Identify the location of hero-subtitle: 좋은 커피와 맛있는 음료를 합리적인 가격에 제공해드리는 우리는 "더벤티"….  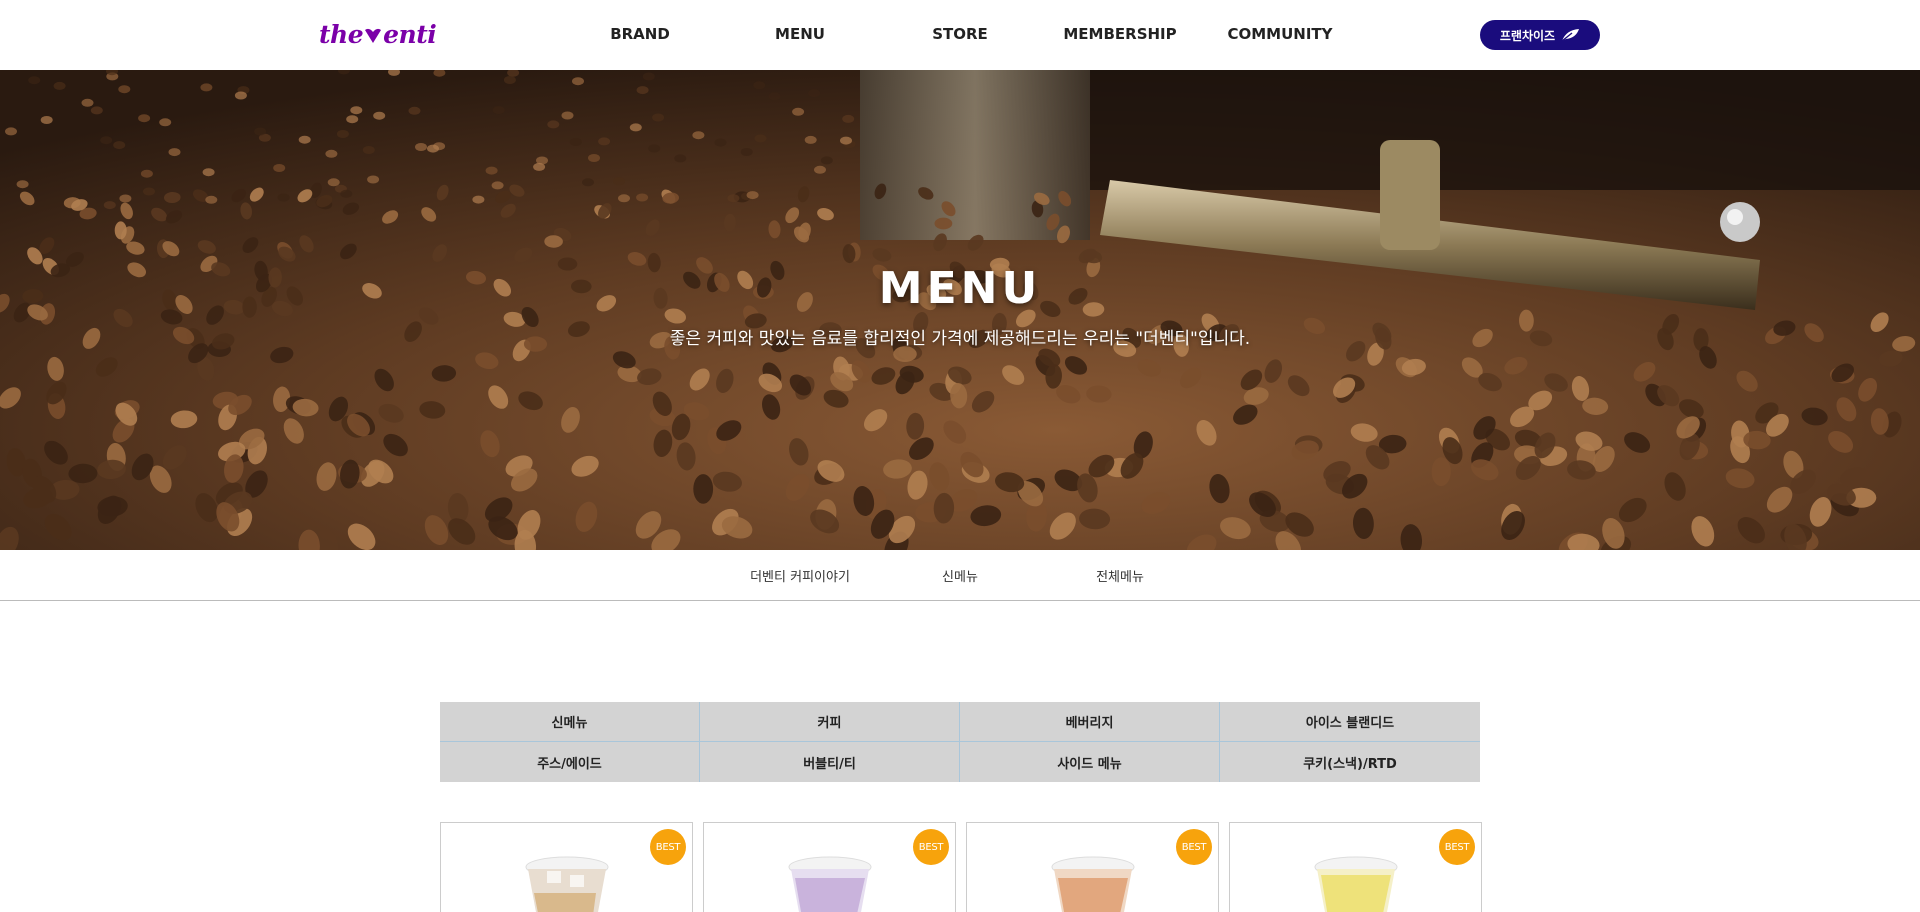
(960, 339).